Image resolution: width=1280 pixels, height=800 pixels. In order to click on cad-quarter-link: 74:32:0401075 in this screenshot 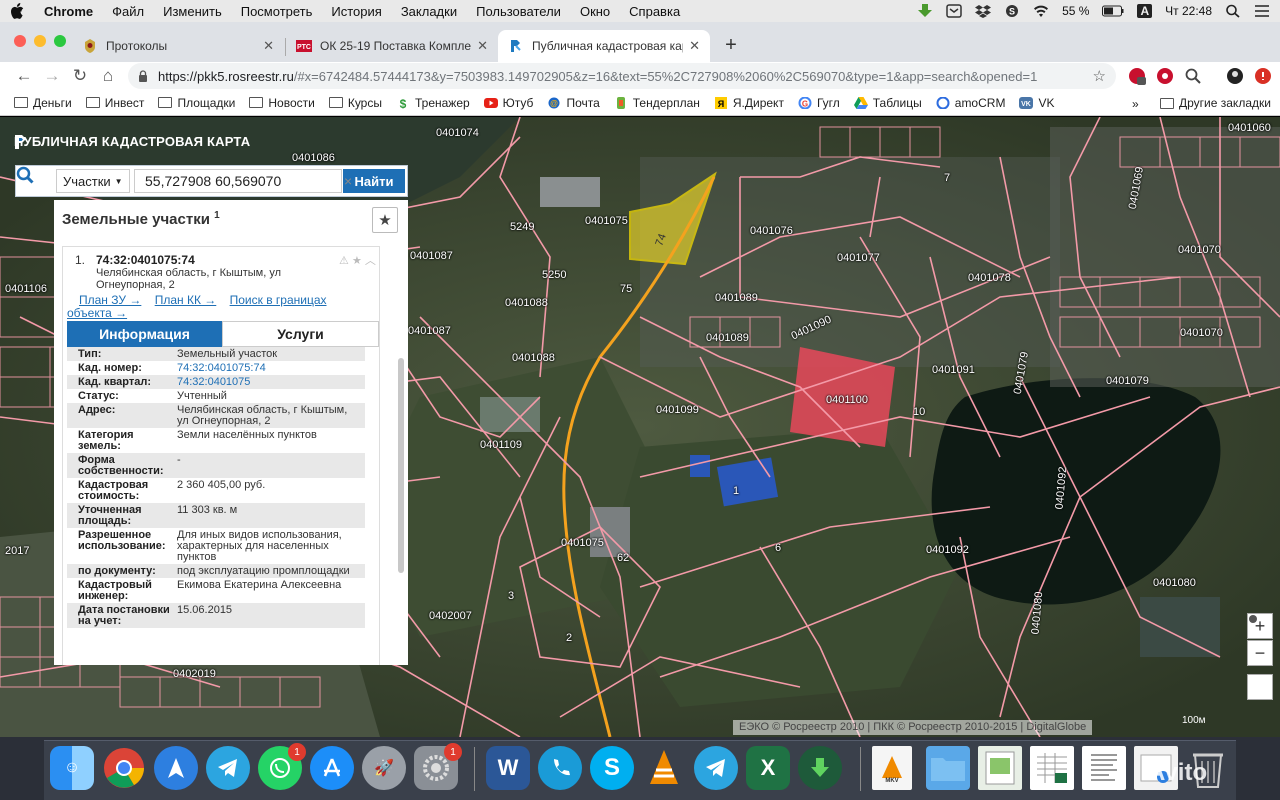, I will do `click(213, 382)`.